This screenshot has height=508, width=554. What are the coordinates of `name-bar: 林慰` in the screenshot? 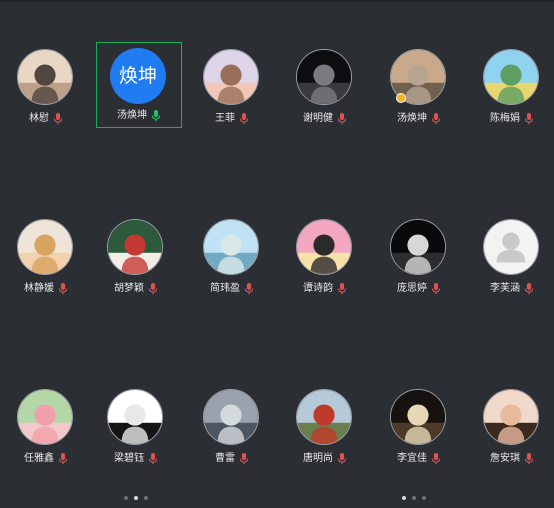 It's located at (46, 119).